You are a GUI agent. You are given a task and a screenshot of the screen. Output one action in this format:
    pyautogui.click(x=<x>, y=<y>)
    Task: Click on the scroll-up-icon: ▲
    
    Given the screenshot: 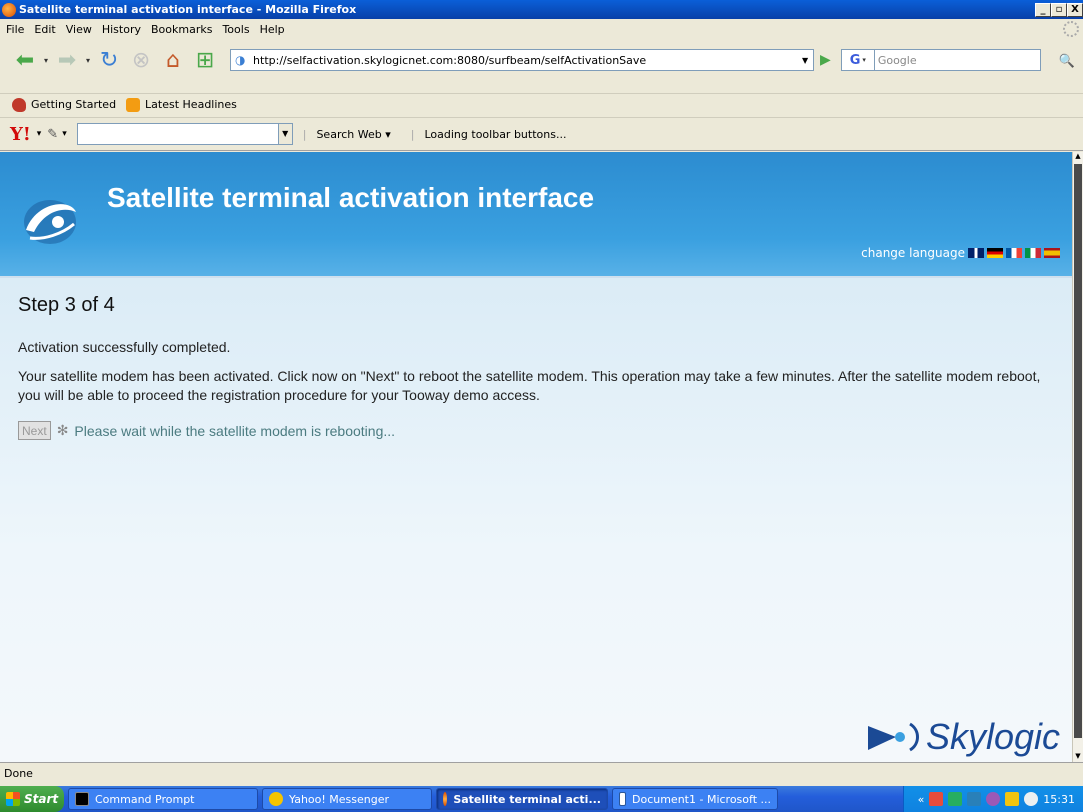 What is the action you would take?
    pyautogui.click(x=1078, y=157)
    